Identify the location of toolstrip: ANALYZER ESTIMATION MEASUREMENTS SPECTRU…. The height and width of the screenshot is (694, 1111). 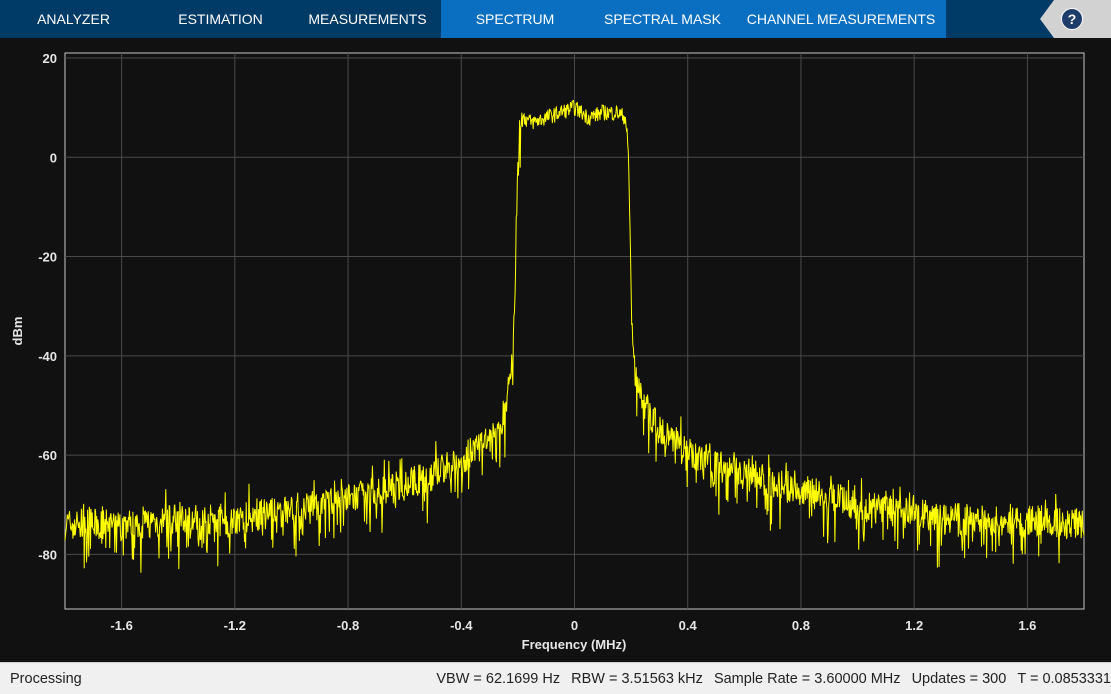
(555, 19).